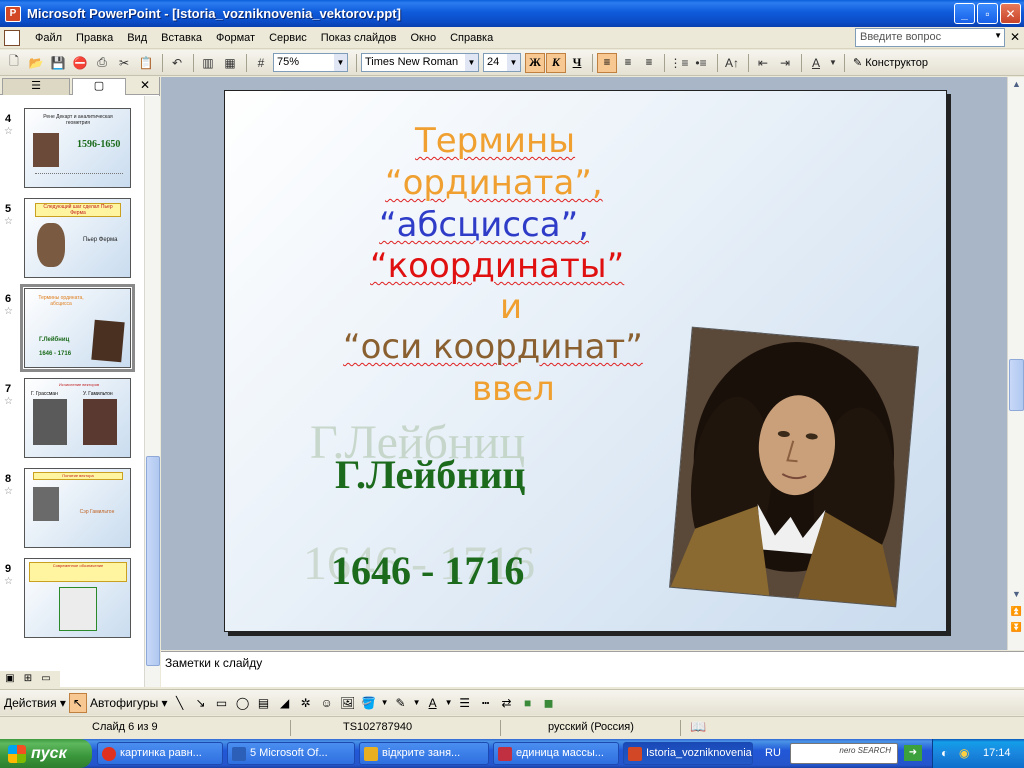 The image size is (1024, 768). What do you see at coordinates (13, 13) in the screenshot?
I see `powerpoint-icon: P` at bounding box center [13, 13].